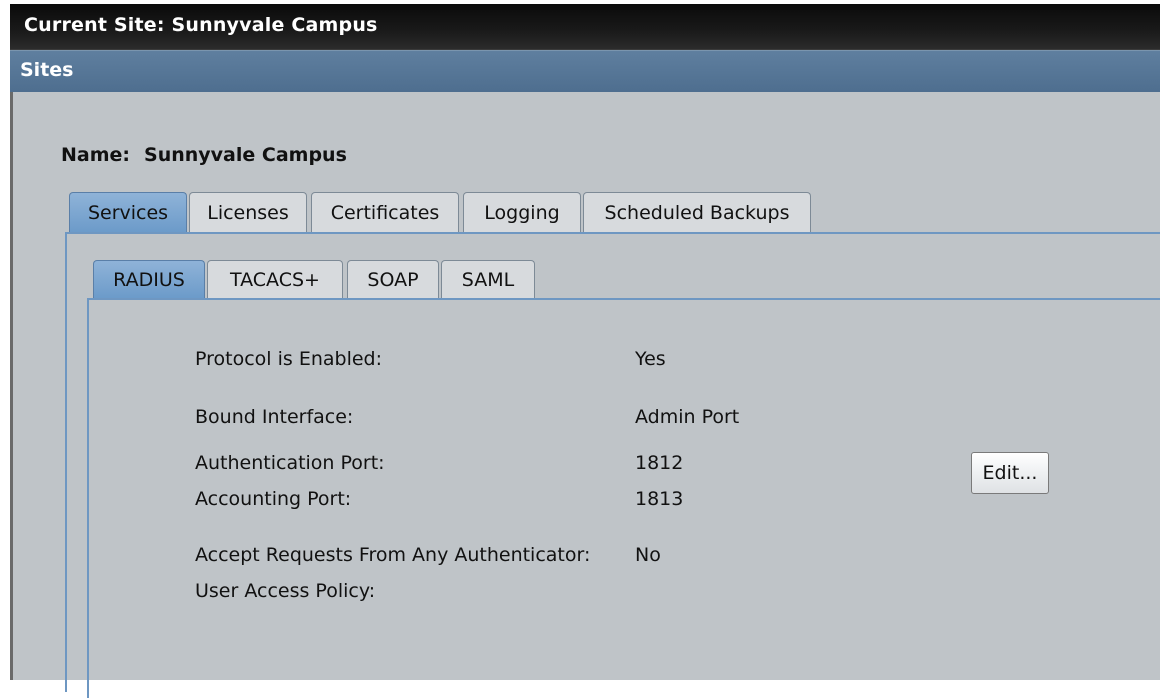 The width and height of the screenshot is (1160, 698). What do you see at coordinates (488, 279) in the screenshot?
I see `tab-saml: SAML` at bounding box center [488, 279].